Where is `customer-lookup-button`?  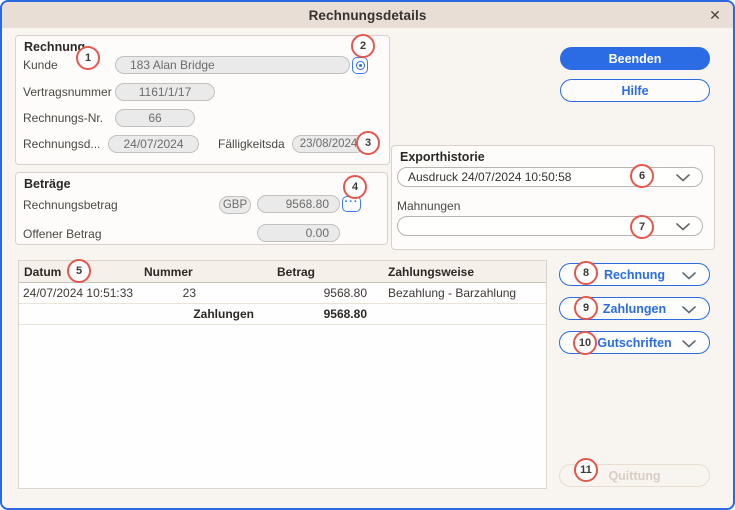
customer-lookup-button is located at coordinates (360, 65).